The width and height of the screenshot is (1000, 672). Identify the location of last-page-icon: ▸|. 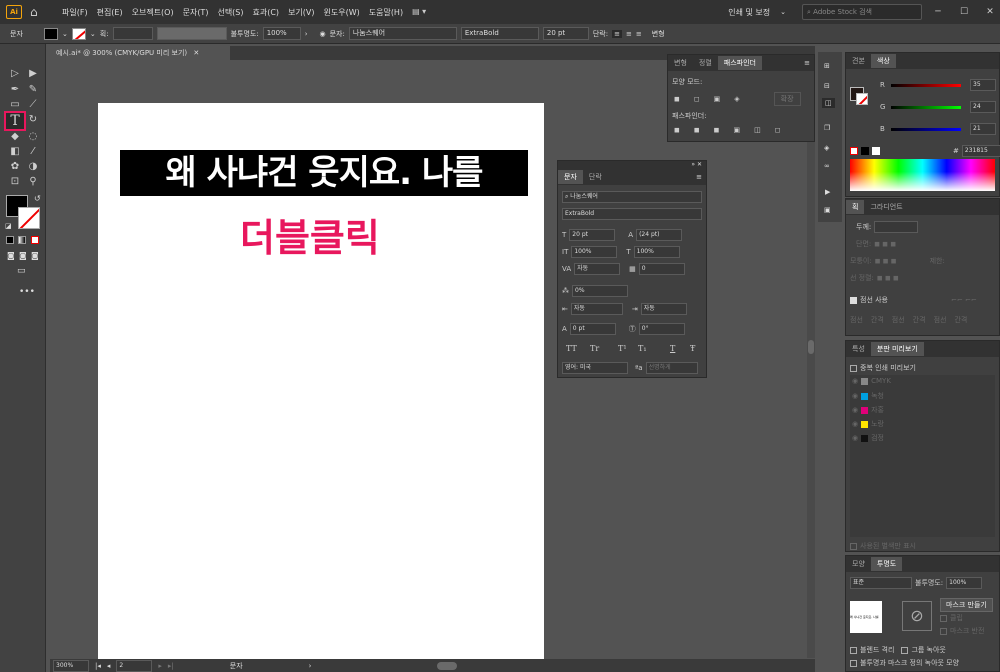
(171, 666).